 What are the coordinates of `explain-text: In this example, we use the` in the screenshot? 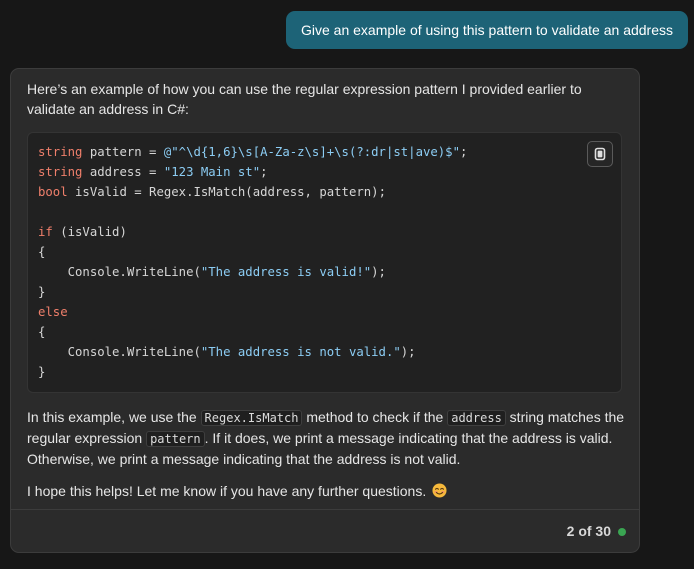 It's located at (114, 417).